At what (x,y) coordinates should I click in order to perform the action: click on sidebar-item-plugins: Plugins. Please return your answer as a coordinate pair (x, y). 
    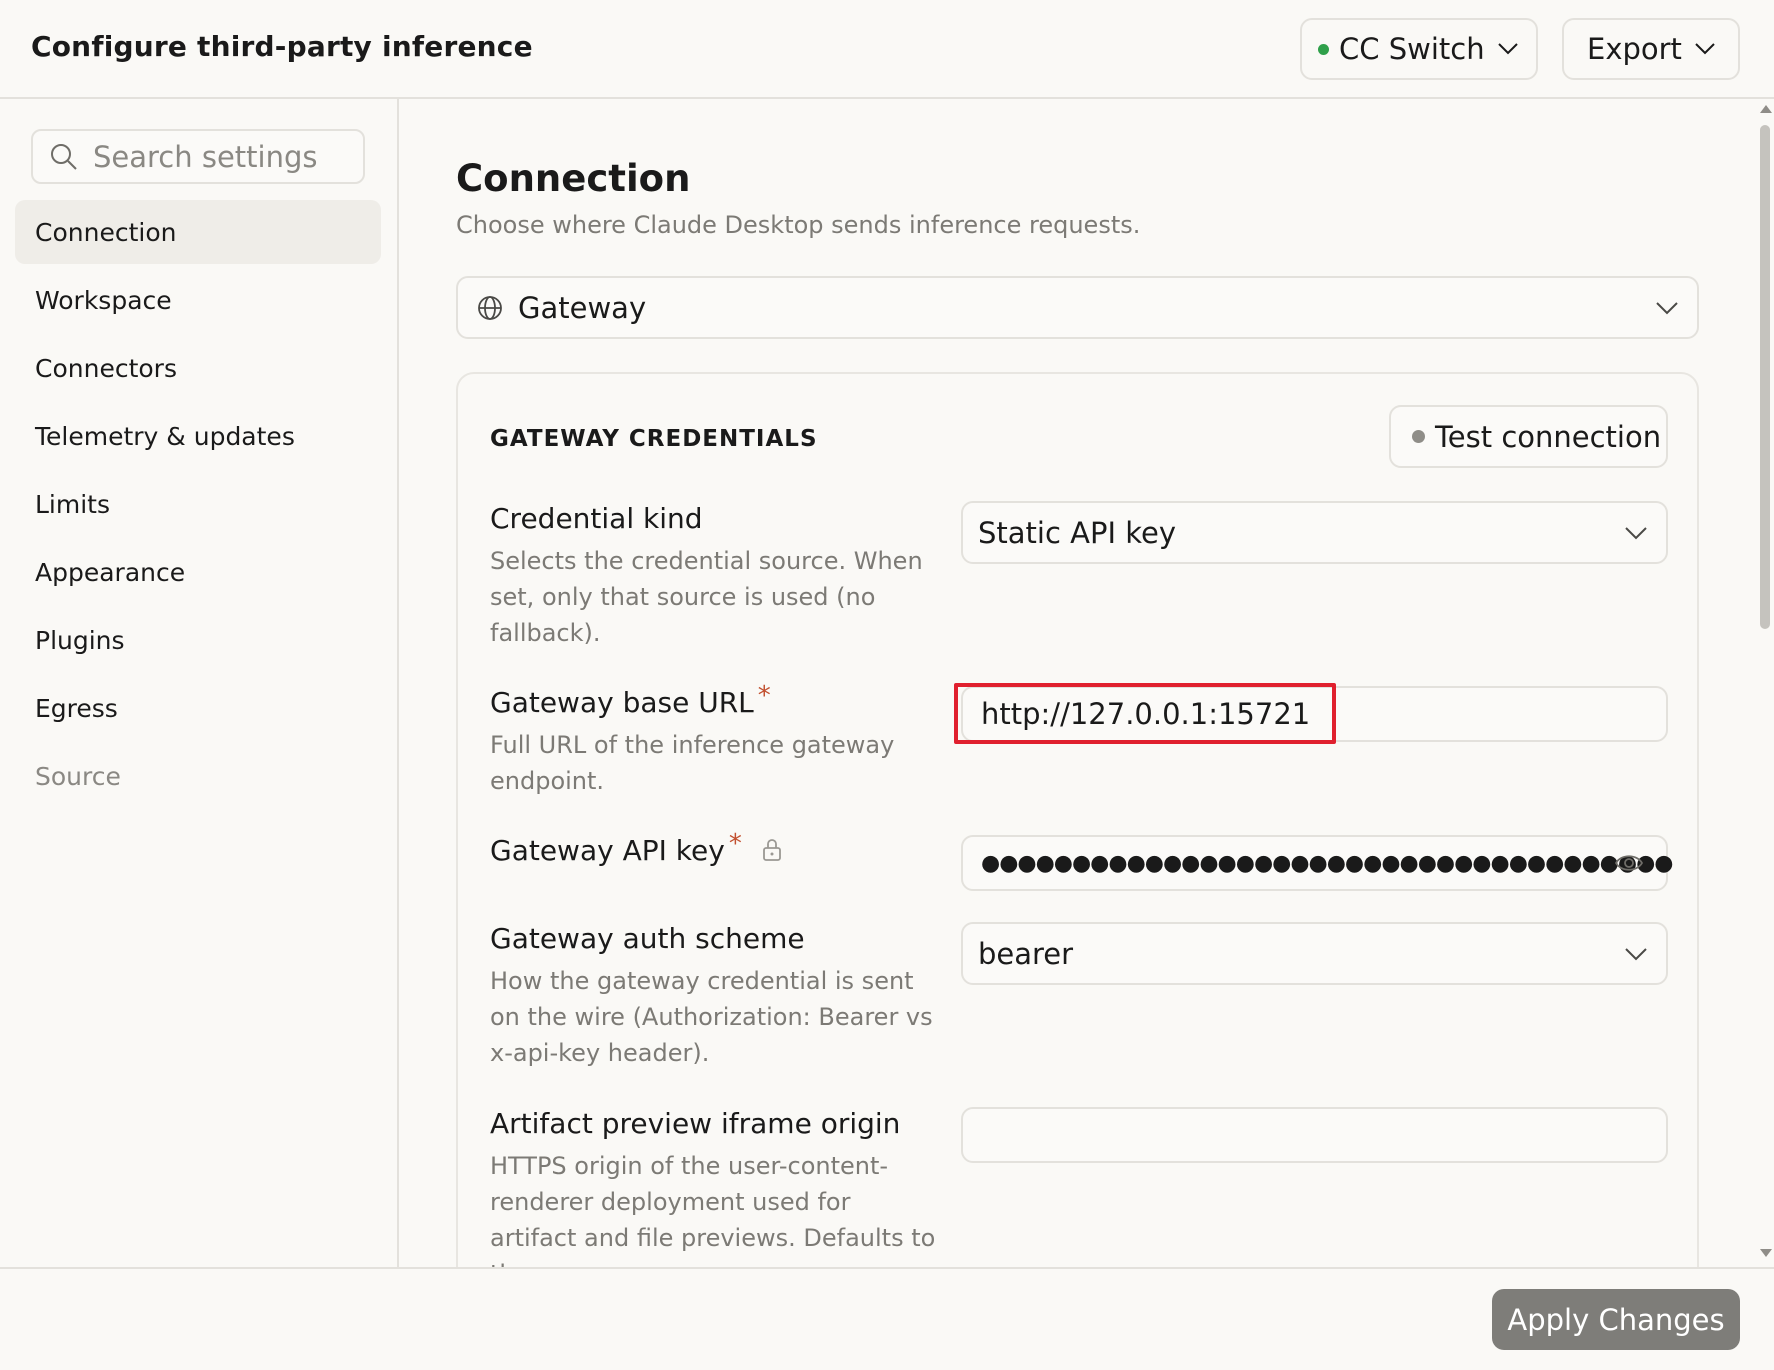
    Looking at the image, I should click on (198, 640).